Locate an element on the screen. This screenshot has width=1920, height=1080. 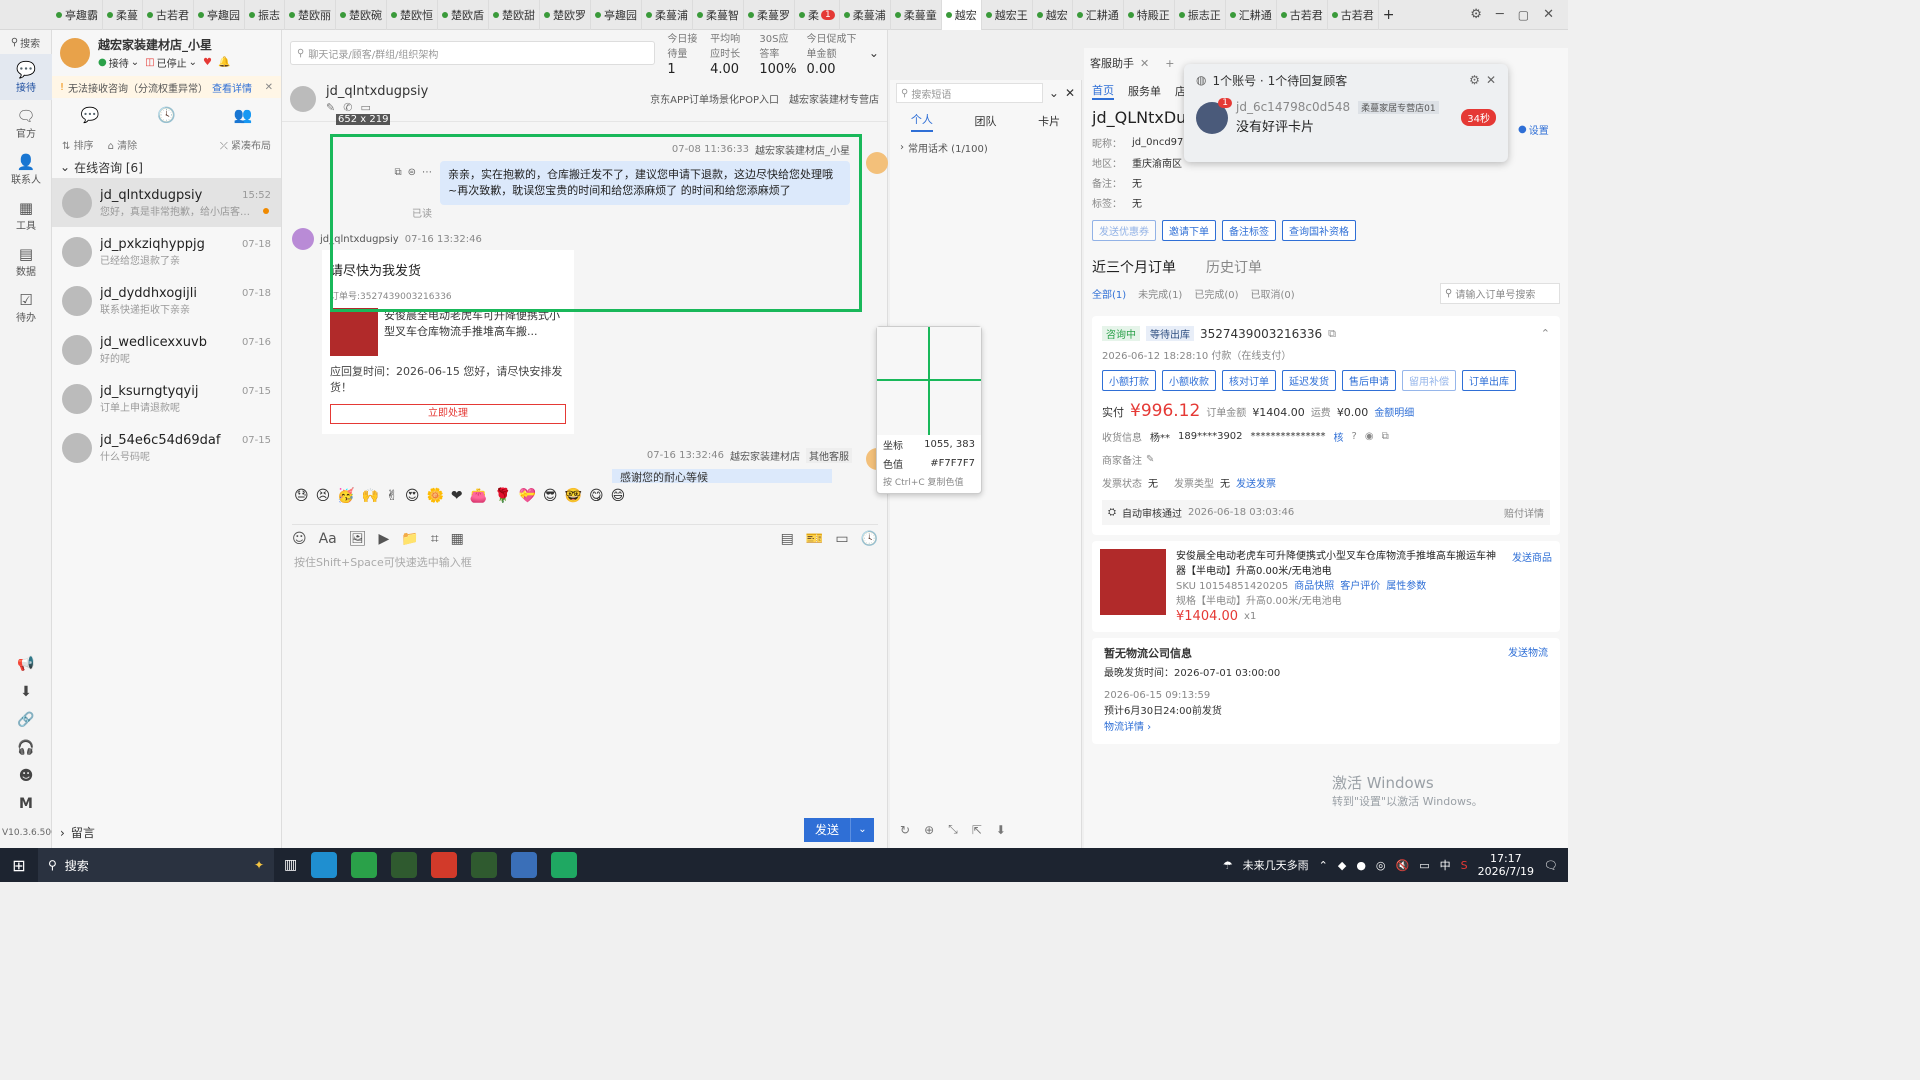
chevron-up-icon: ⌃ is located at coordinates (1323, 865).